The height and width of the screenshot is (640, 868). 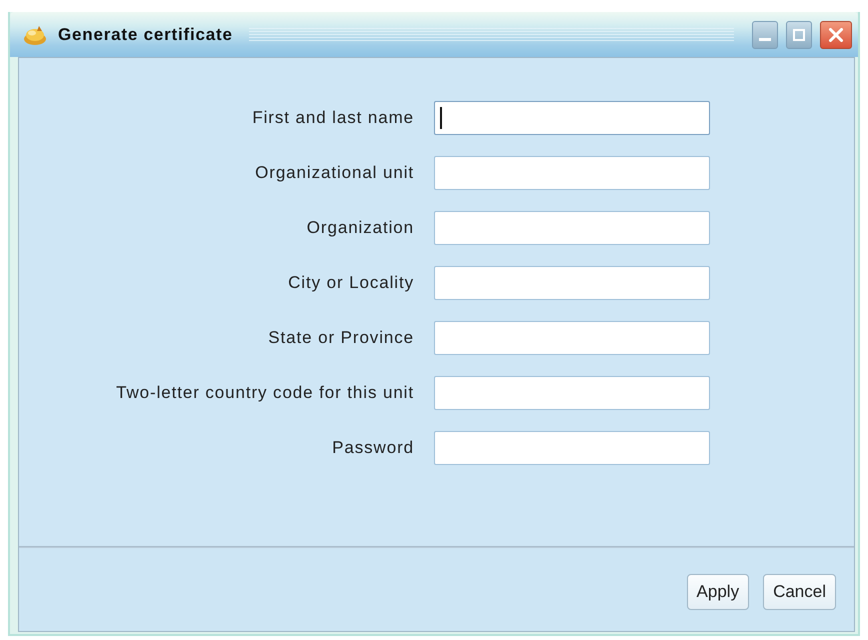 I want to click on maximize-icon, so click(x=799, y=34).